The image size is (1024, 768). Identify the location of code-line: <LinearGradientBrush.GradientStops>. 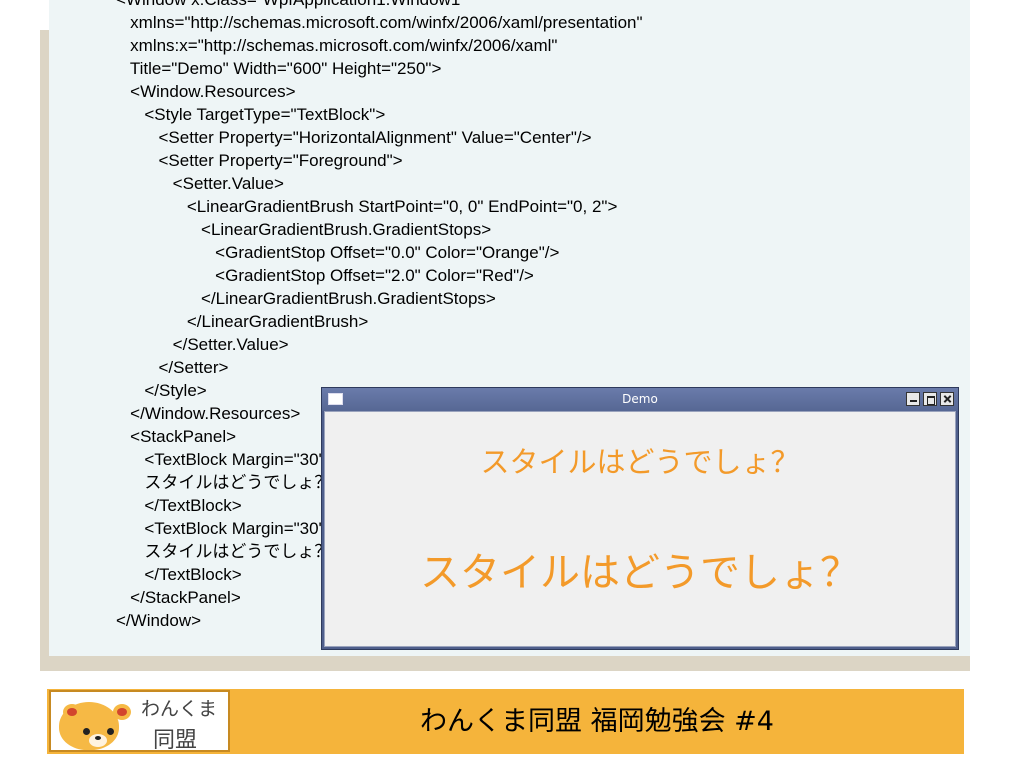
(304, 229).